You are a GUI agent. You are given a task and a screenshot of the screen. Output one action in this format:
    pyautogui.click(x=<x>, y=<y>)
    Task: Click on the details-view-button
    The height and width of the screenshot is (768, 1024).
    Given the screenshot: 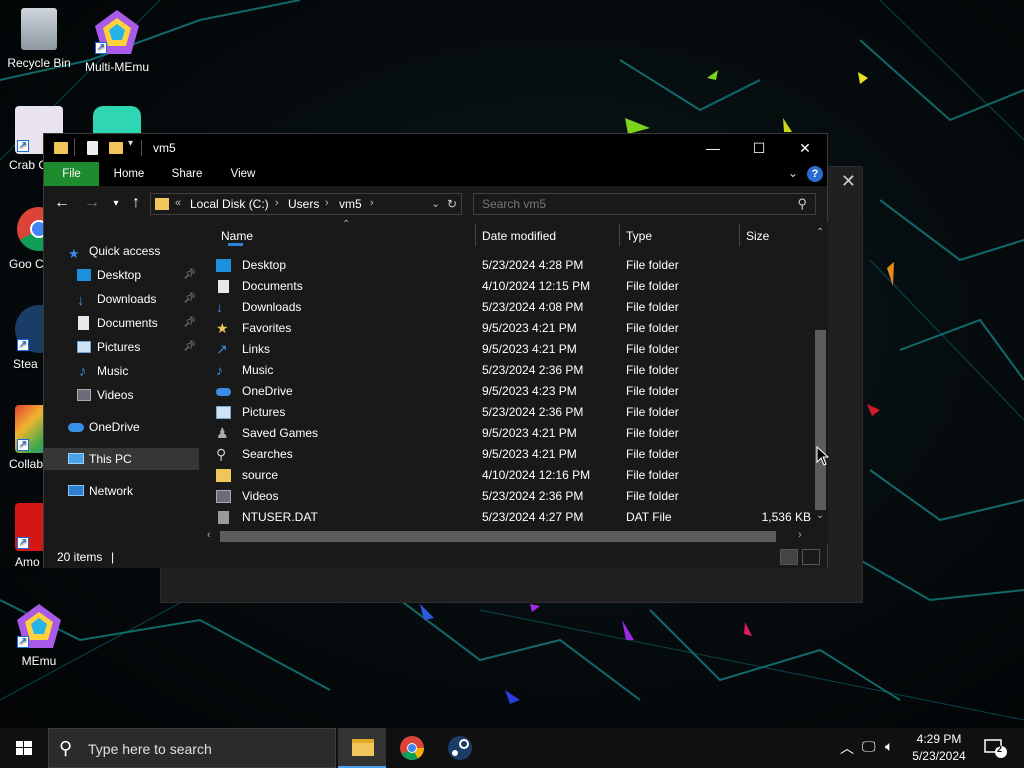 What is the action you would take?
    pyautogui.click(x=789, y=557)
    